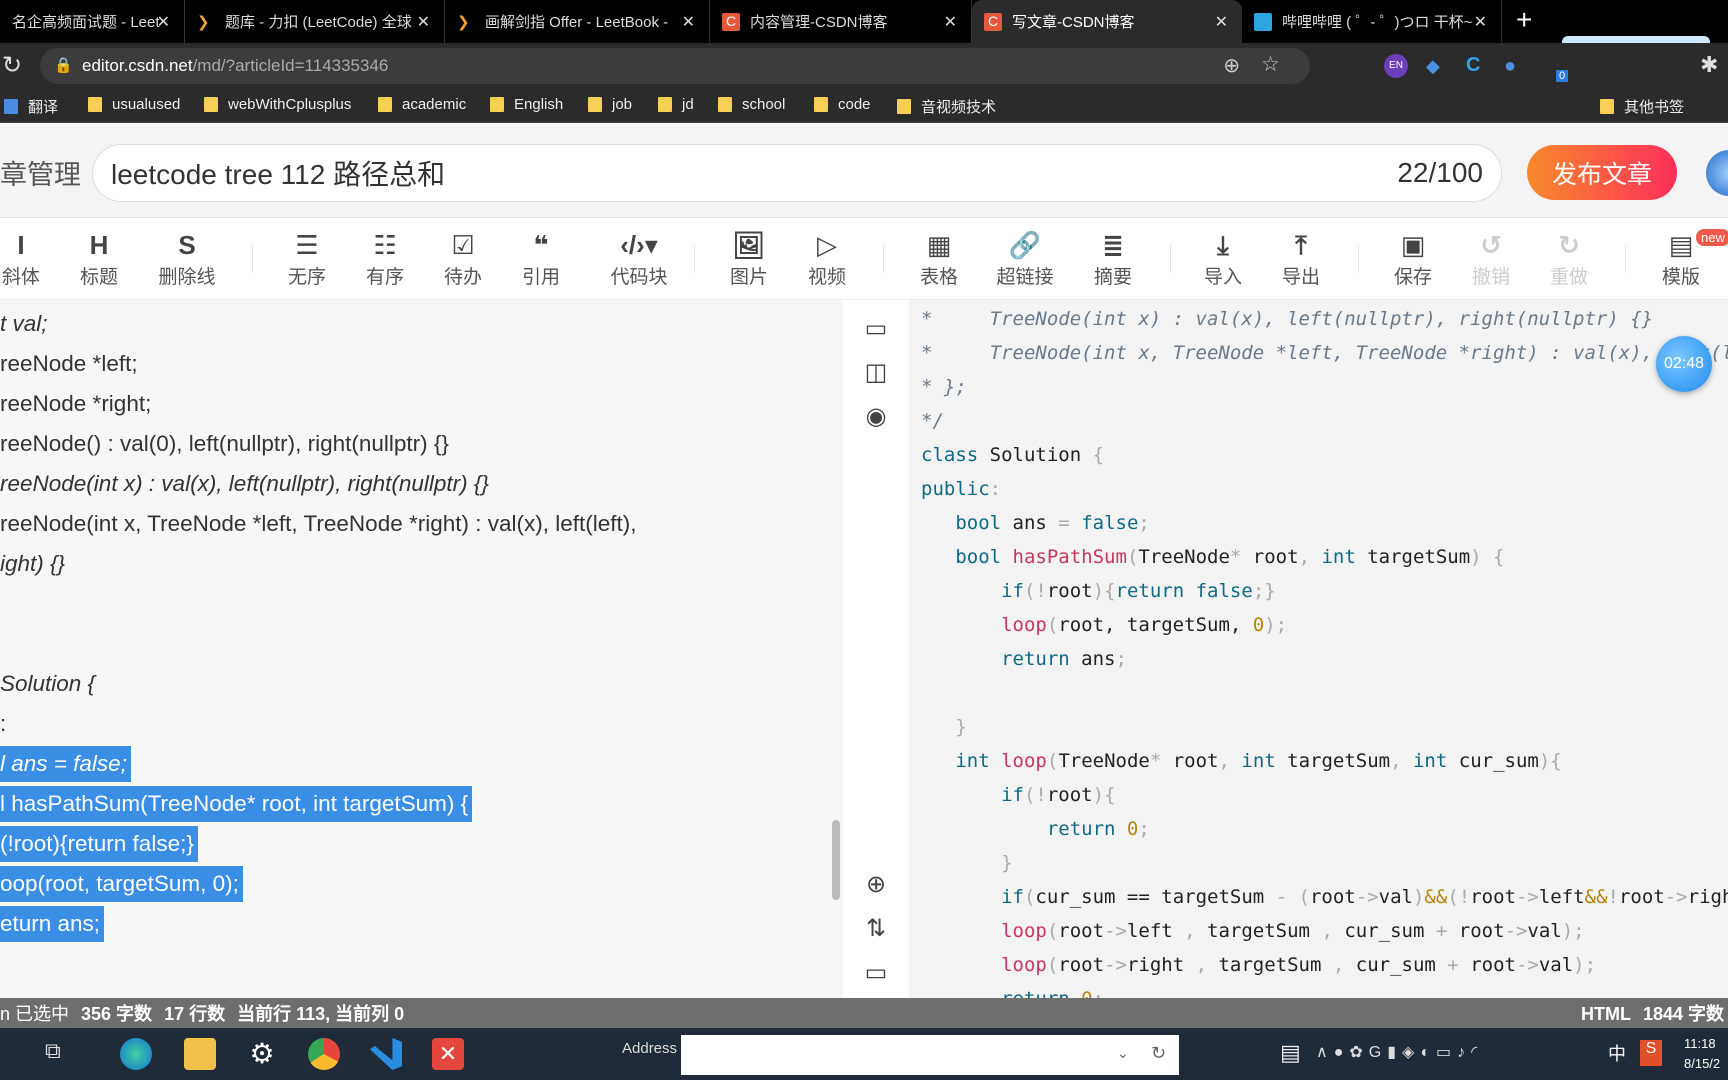  Describe the element at coordinates (1493, 761) in the screenshot. I see `code-token: cur_sum` at that location.